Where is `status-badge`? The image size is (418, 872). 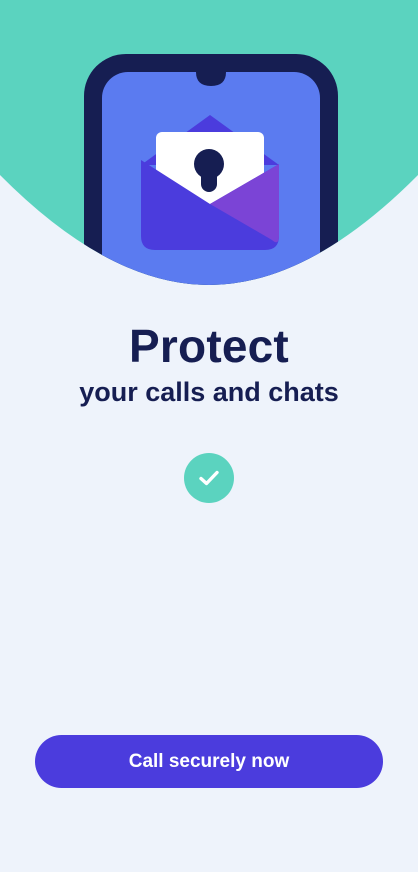
status-badge is located at coordinates (209, 478).